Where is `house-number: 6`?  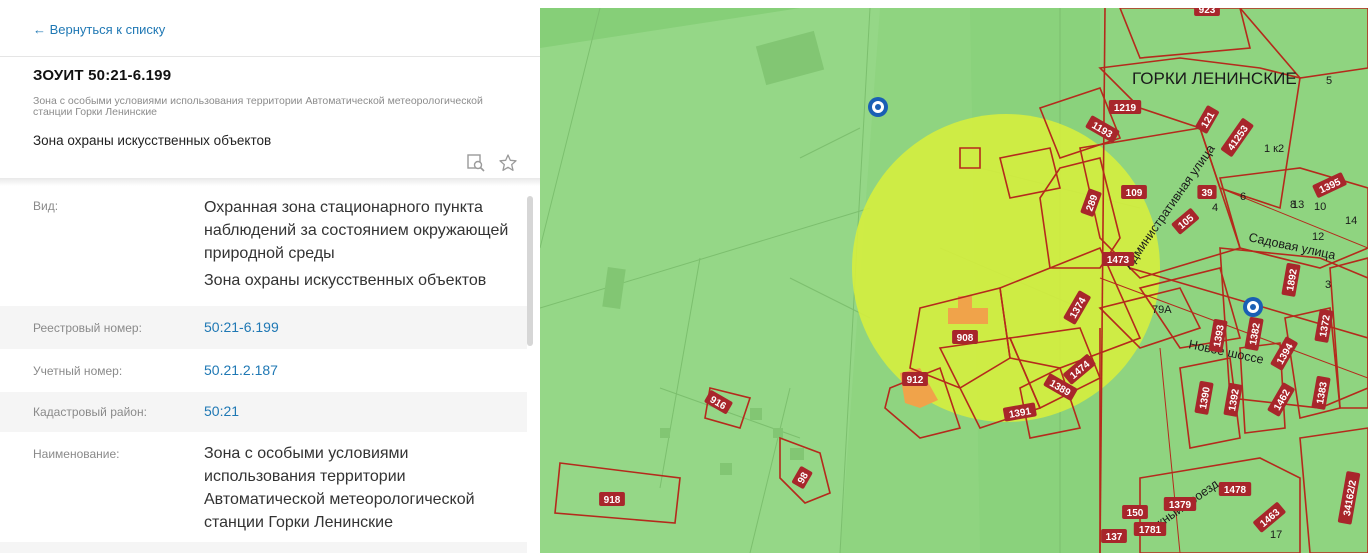
house-number: 6 is located at coordinates (1243, 197).